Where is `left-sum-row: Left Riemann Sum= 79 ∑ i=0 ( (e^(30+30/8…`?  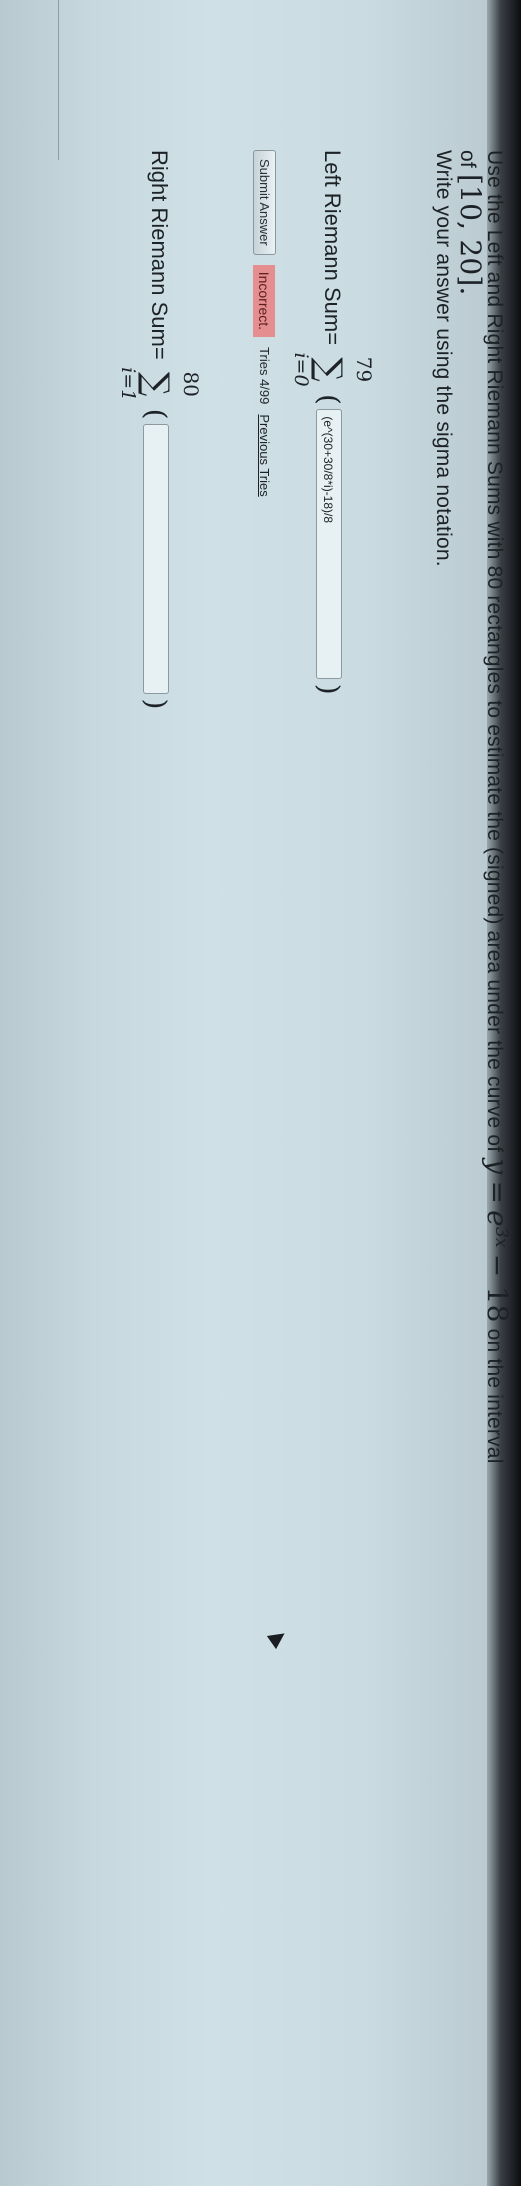 left-sum-row: Left Riemann Sum= 79 ∑ i=0 ( (e^(30+30/8… is located at coordinates (333, 422).